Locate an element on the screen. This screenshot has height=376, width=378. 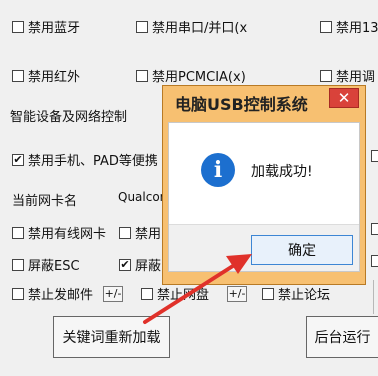
pointer-arrow is located at coordinates (197, 289).